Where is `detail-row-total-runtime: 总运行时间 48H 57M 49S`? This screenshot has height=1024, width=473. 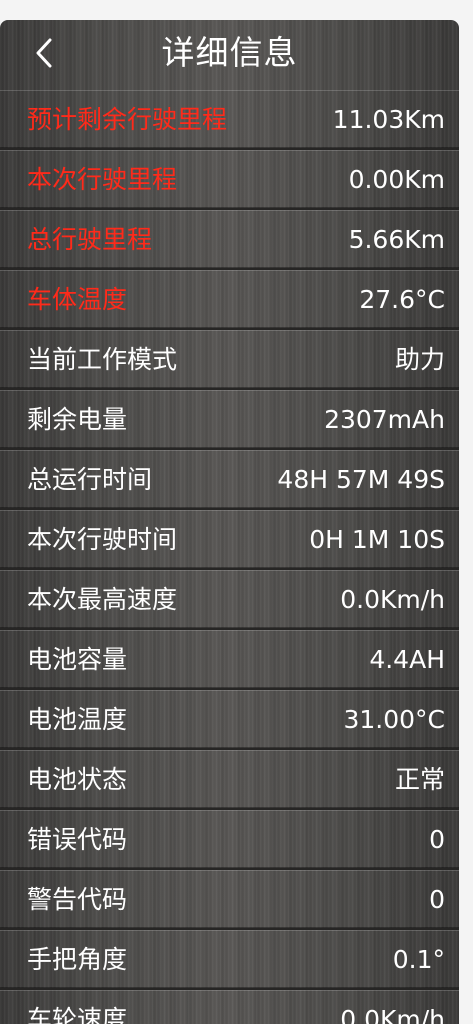
detail-row-total-runtime: 总运行时间 48H 57M 49S is located at coordinates (229, 480).